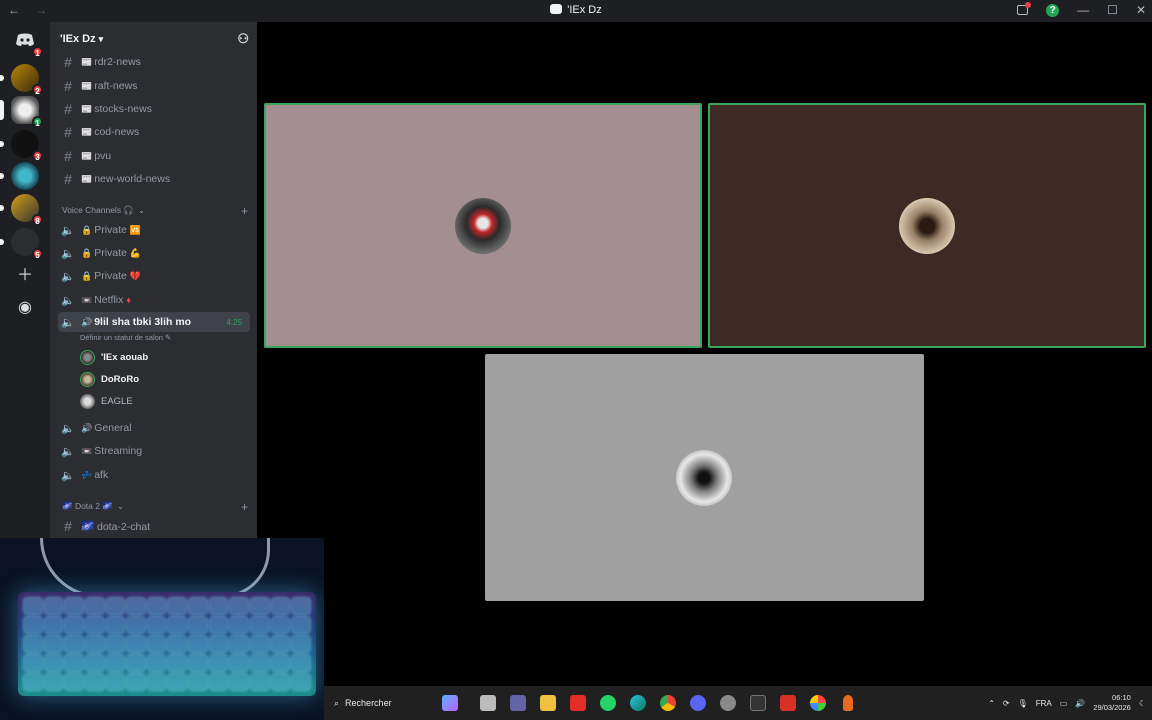 This screenshot has width=1152, height=720. Describe the element at coordinates (19, 176) in the screenshot. I see `server-icon` at that location.